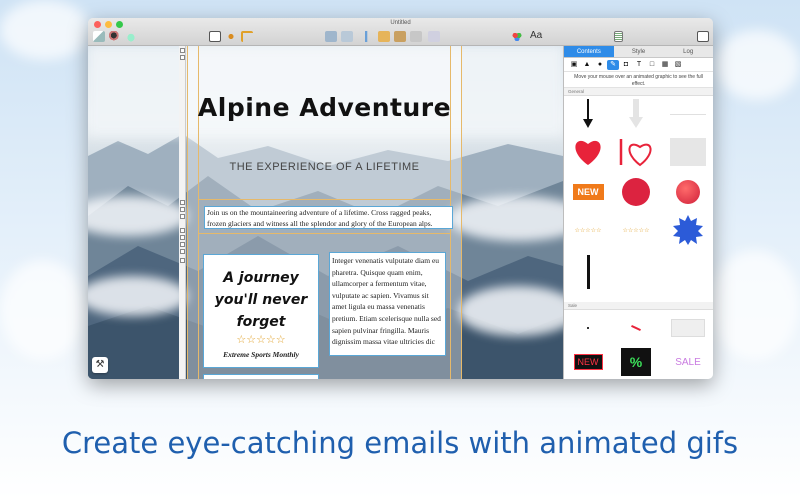 This screenshot has height=500, width=800. Describe the element at coordinates (324, 107) in the screenshot. I see `headline: Alpine Adventure` at that location.